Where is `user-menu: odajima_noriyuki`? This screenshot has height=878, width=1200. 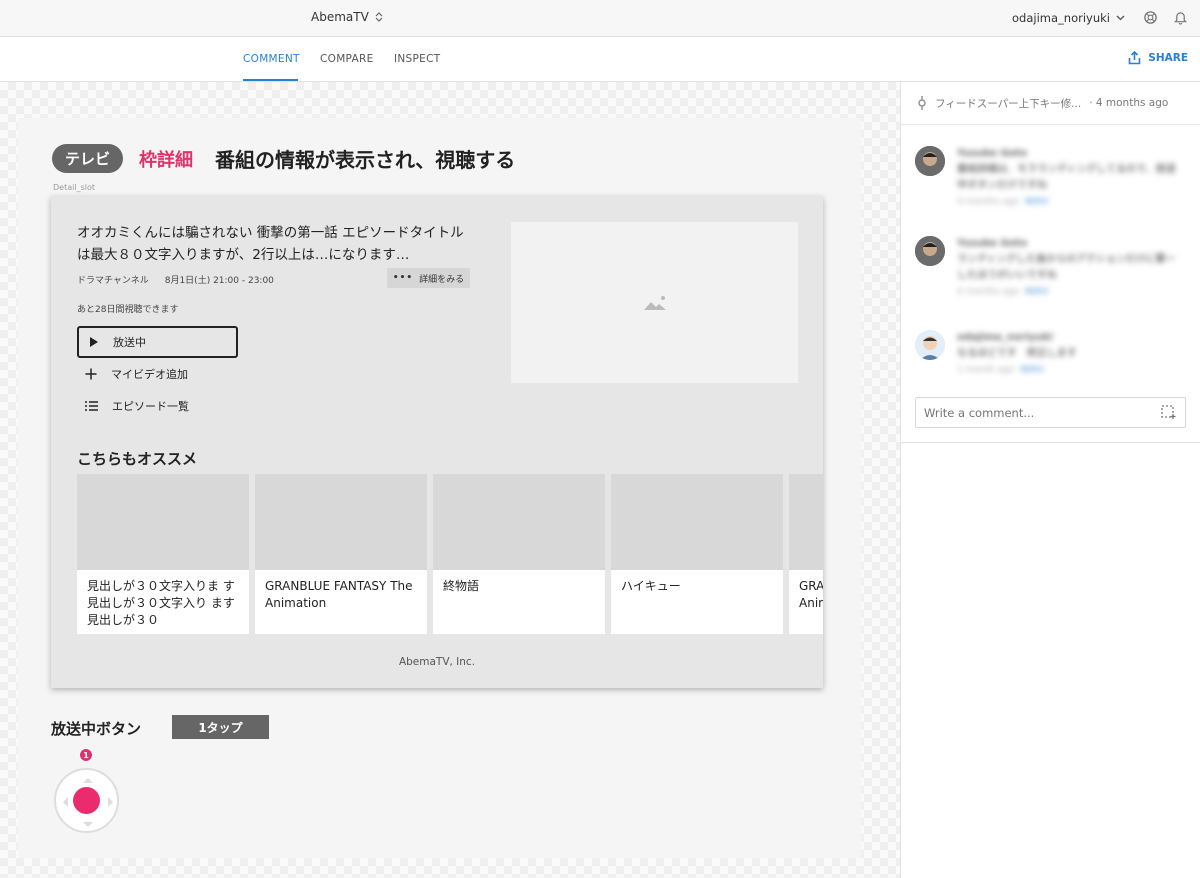
user-menu: odajima_noriyuki is located at coordinates (1068, 18).